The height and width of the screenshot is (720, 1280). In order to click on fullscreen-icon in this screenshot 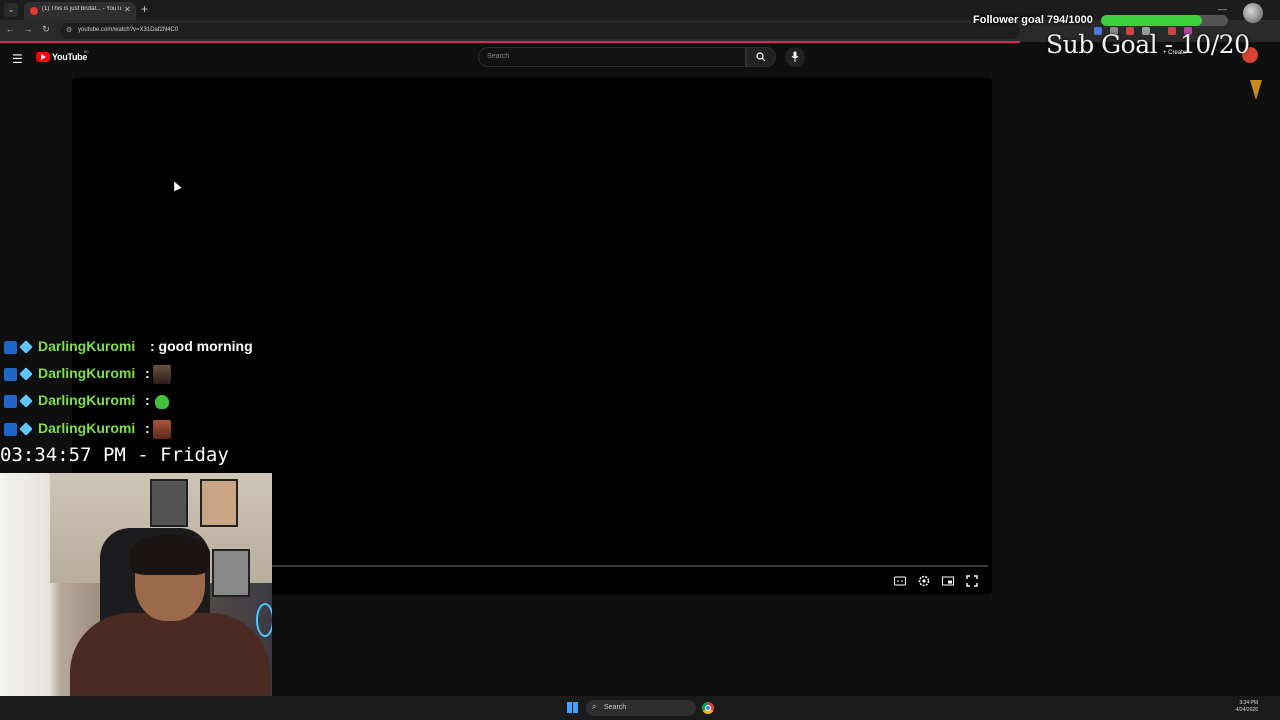, I will do `click(972, 581)`.